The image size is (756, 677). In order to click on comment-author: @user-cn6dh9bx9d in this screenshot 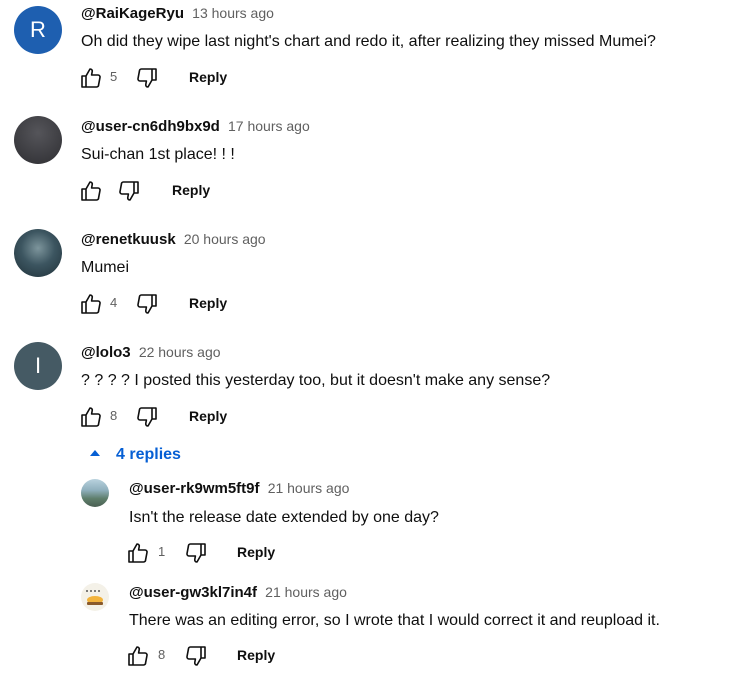, I will do `click(150, 126)`.